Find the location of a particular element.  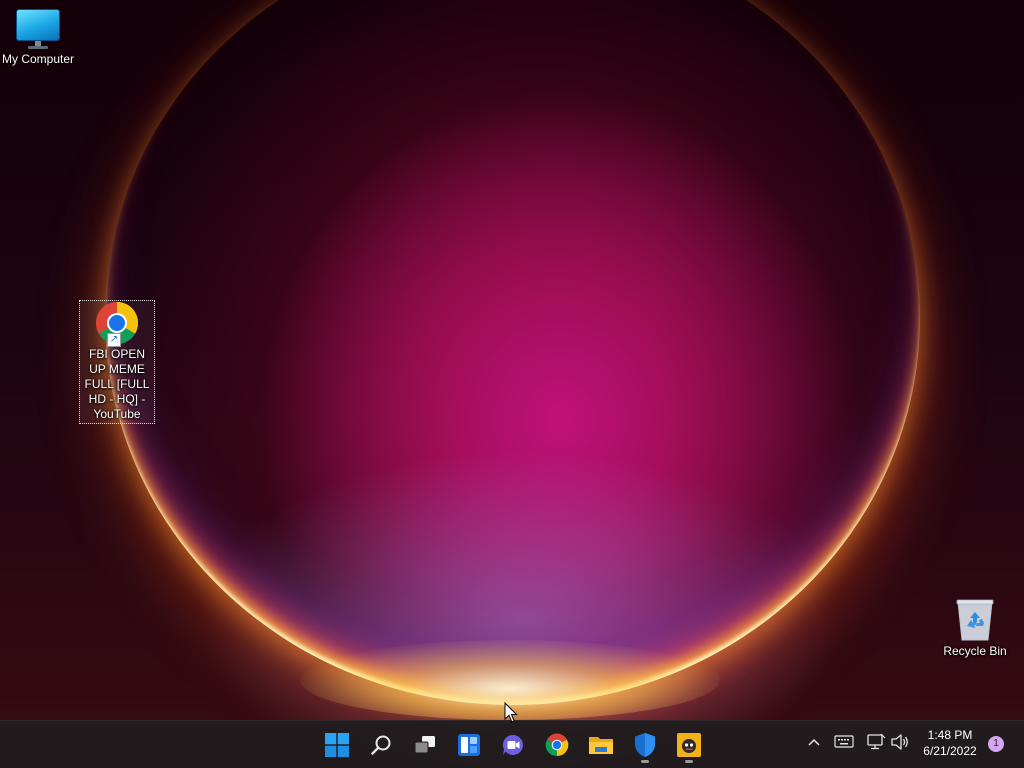

task-view-icon is located at coordinates (424, 745).